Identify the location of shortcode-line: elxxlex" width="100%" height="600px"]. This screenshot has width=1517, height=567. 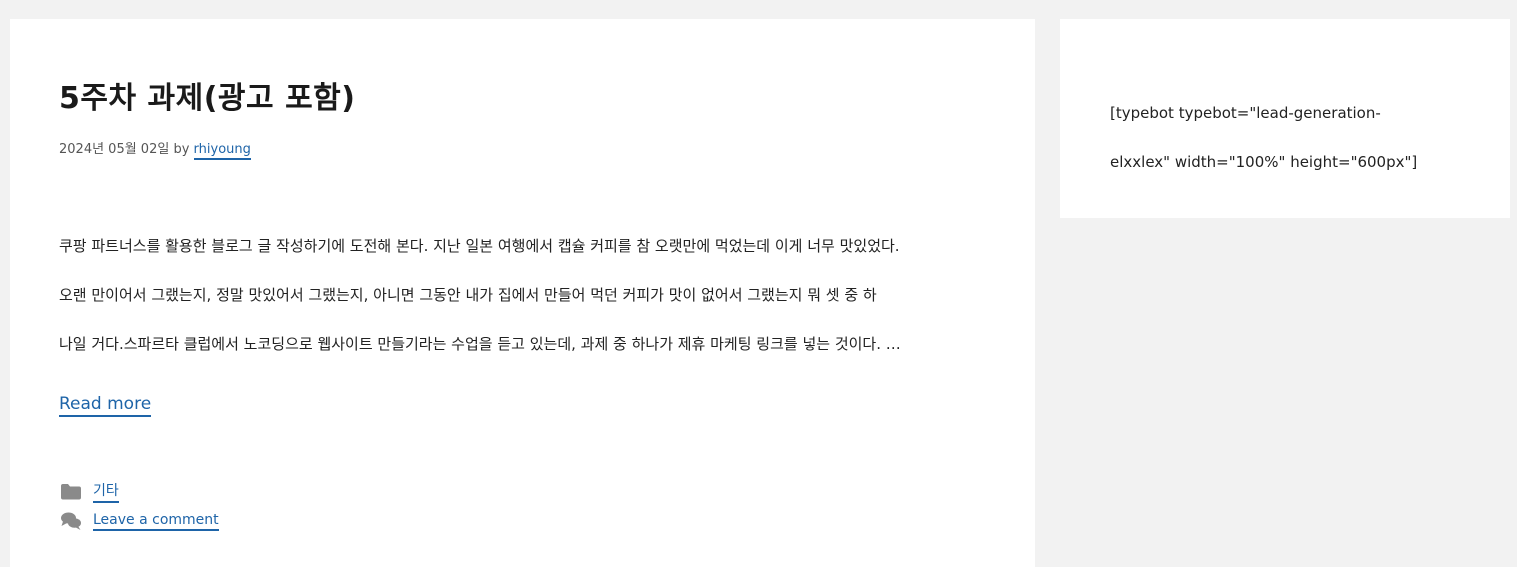
(1264, 162).